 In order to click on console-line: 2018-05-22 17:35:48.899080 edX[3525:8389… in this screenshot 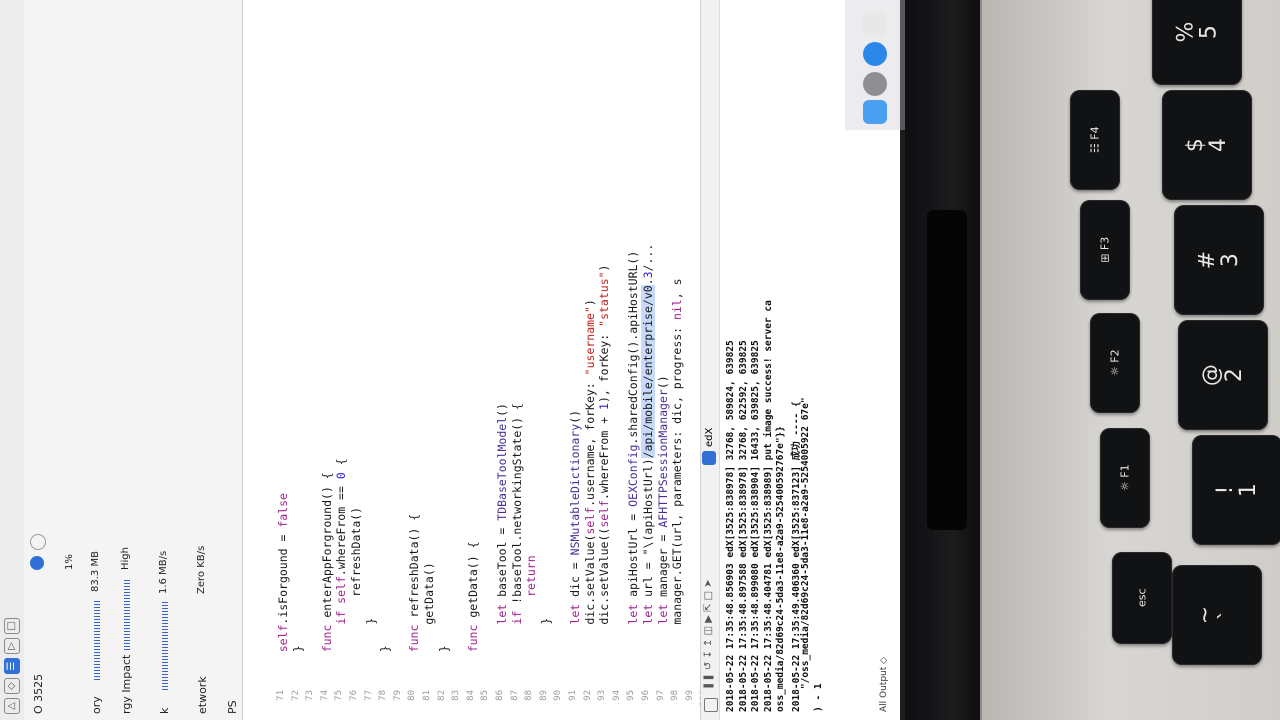, I will do `click(755, 526)`.